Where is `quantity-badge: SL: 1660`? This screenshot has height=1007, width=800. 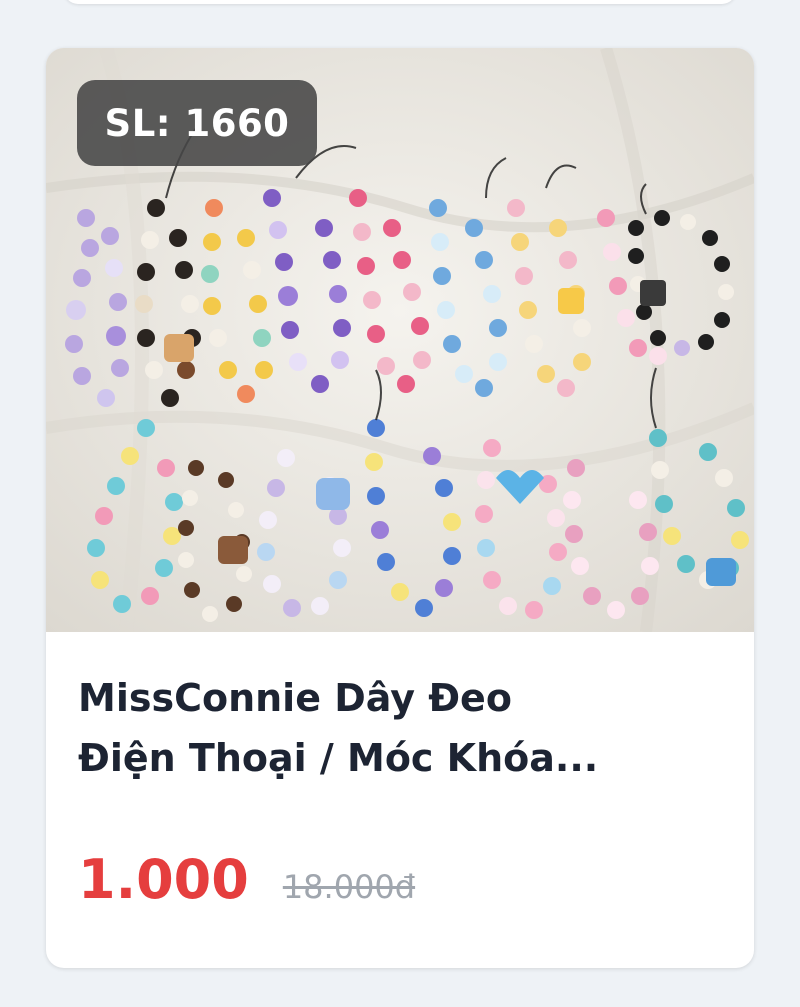
quantity-badge: SL: 1660 is located at coordinates (197, 123).